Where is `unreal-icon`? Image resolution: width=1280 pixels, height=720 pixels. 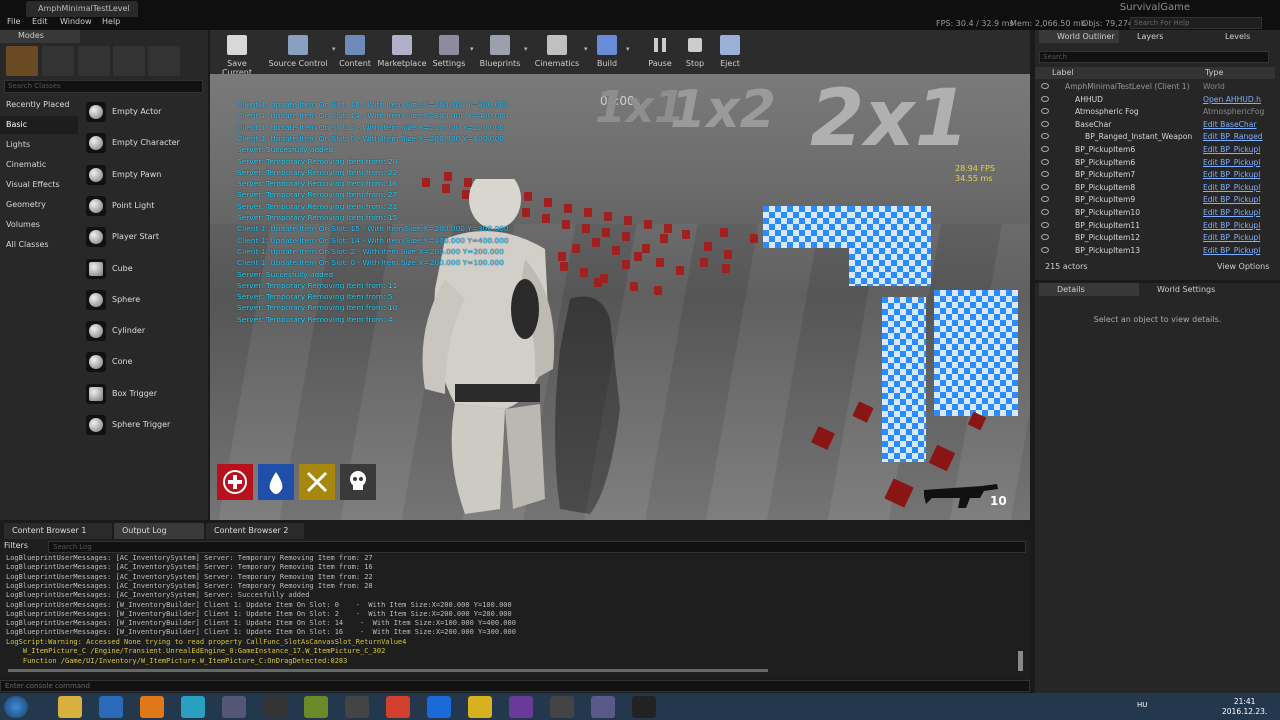 unreal-icon is located at coordinates (644, 707).